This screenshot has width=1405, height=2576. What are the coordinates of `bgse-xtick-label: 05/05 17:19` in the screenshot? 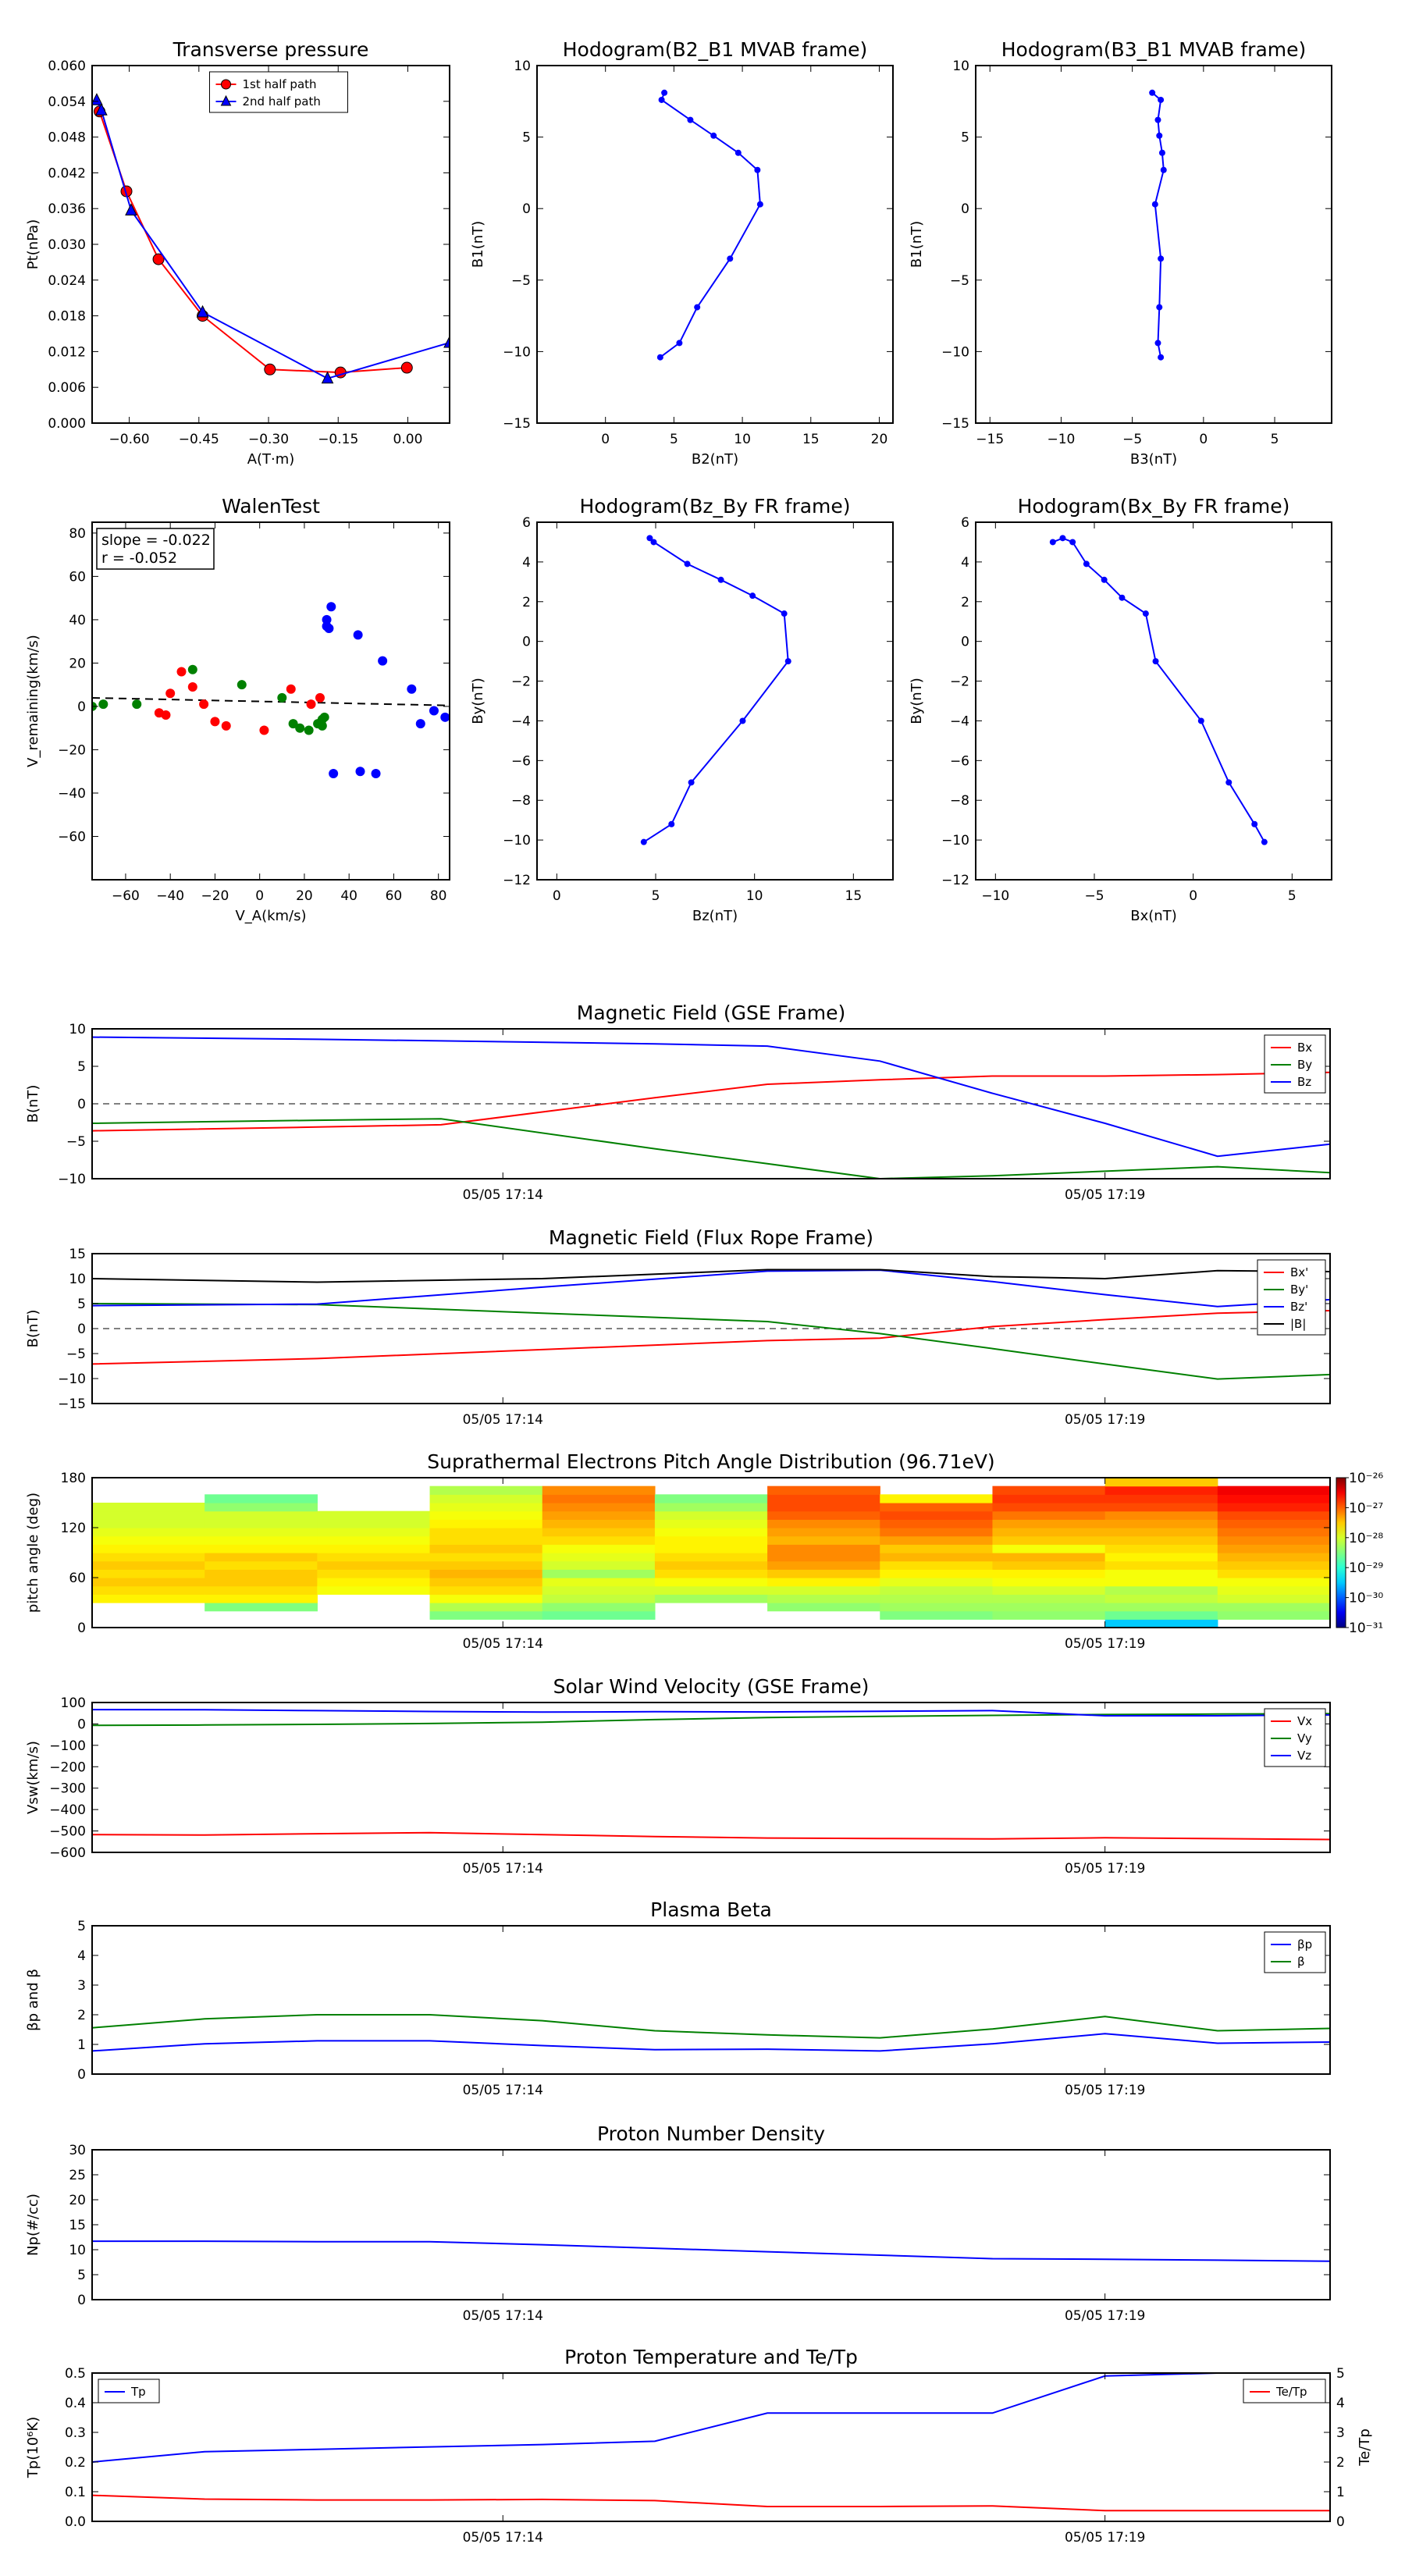 It's located at (1105, 1195).